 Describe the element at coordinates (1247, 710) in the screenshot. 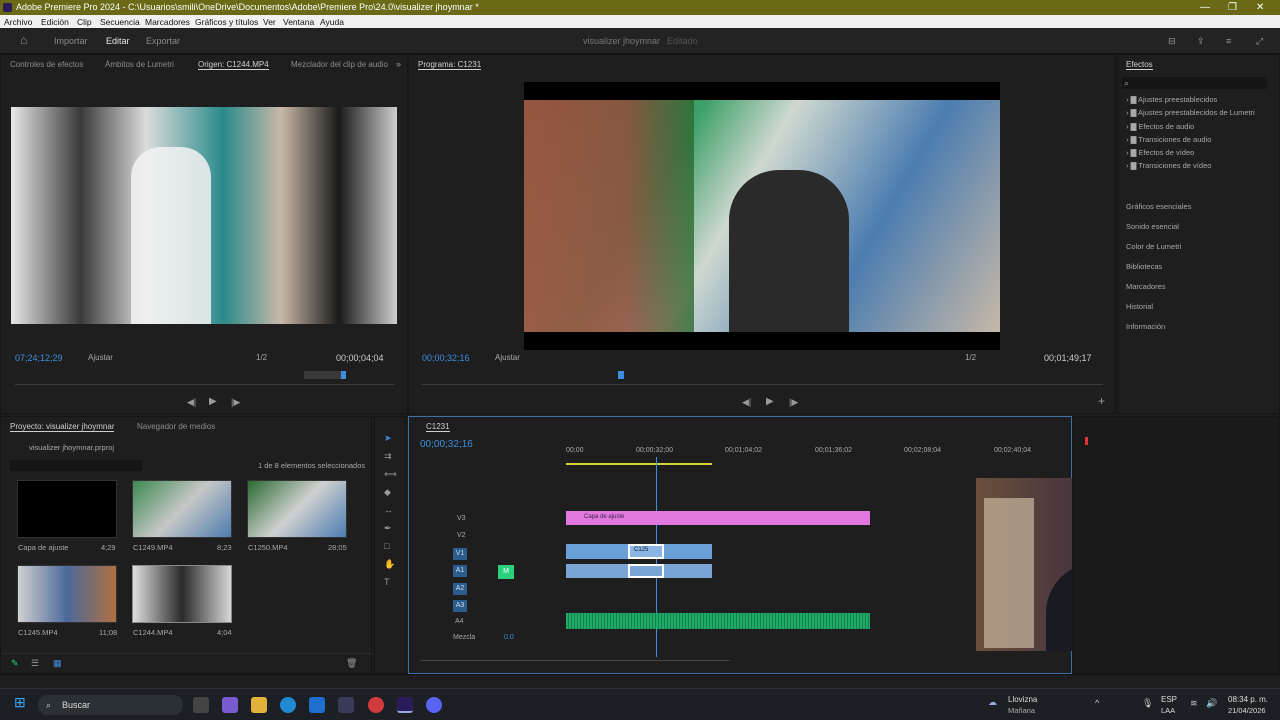

I see `clock-date: 21/04/2026` at that location.